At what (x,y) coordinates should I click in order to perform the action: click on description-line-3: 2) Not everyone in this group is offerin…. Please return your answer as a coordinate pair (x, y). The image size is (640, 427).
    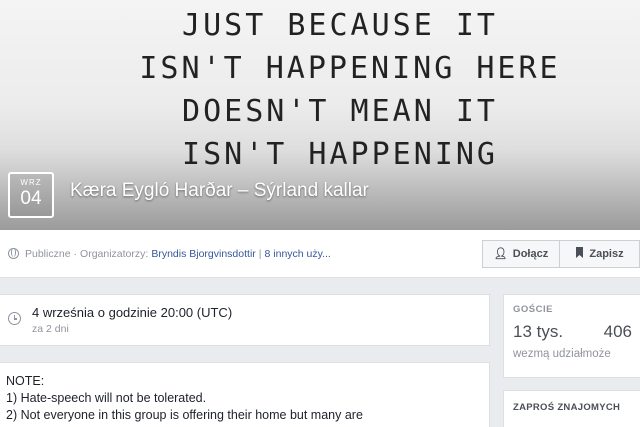
    Looking at the image, I should click on (184, 415).